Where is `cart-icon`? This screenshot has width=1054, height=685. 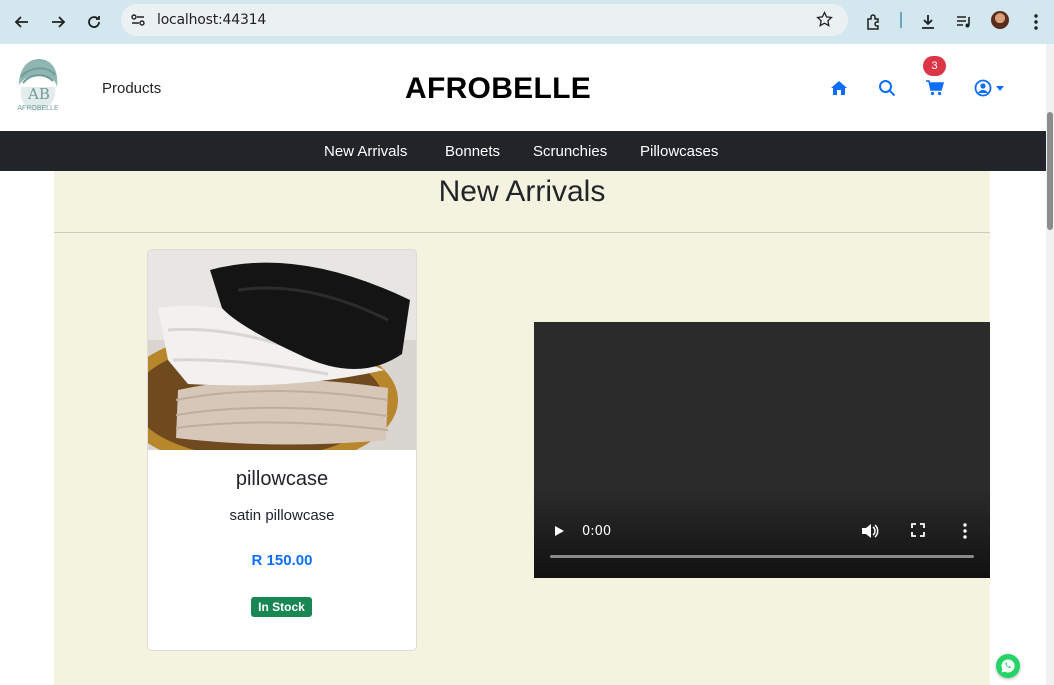
cart-icon is located at coordinates (935, 88).